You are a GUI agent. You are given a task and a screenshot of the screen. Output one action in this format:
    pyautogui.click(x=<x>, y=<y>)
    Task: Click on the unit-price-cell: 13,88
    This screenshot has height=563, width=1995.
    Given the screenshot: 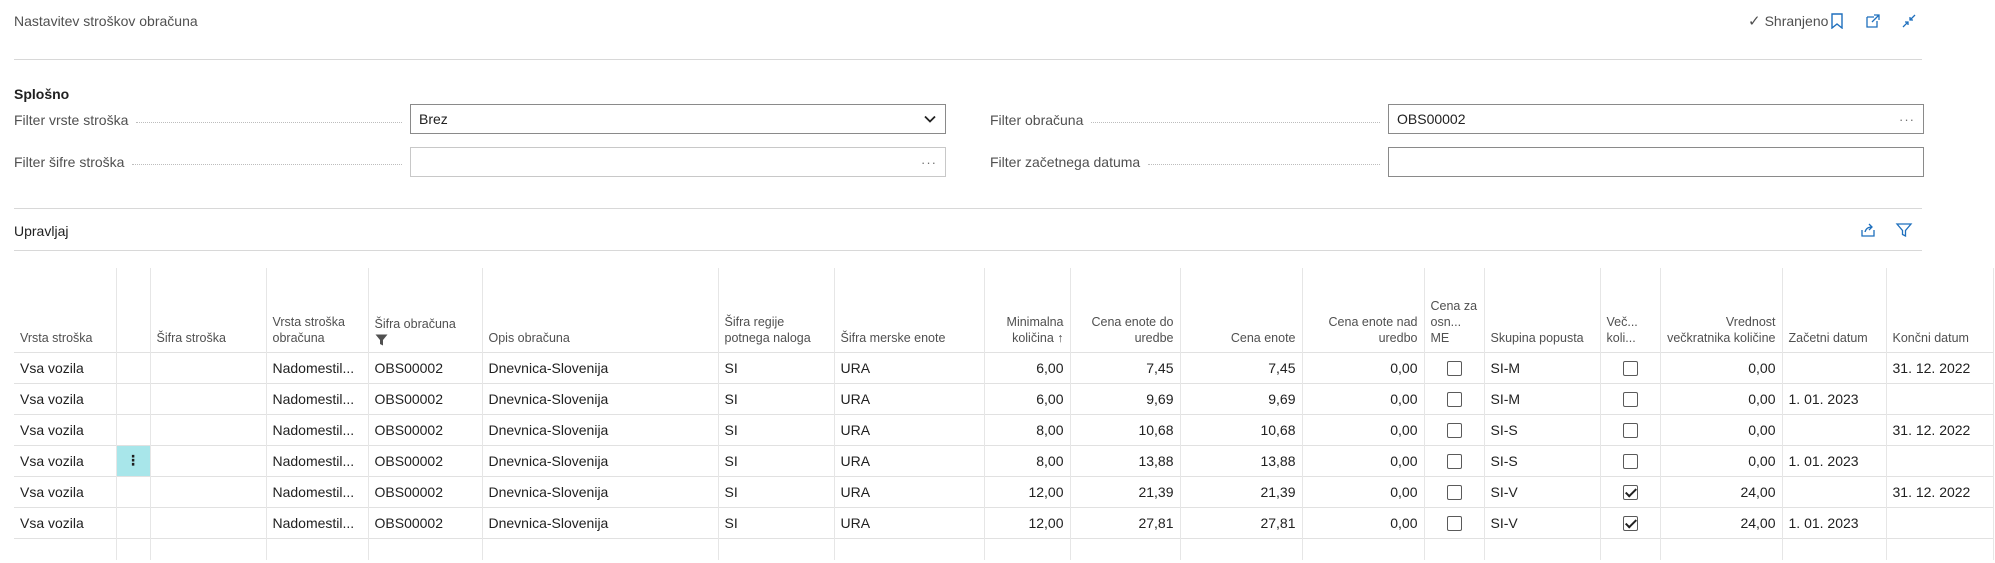 What is the action you would take?
    pyautogui.click(x=1241, y=460)
    